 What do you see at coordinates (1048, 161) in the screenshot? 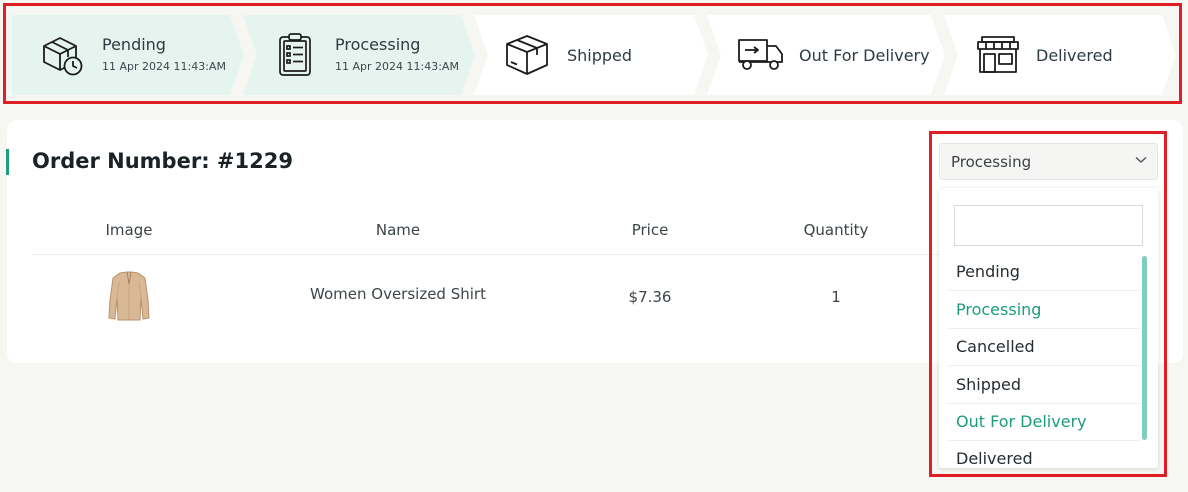
I see `status-select: Processing` at bounding box center [1048, 161].